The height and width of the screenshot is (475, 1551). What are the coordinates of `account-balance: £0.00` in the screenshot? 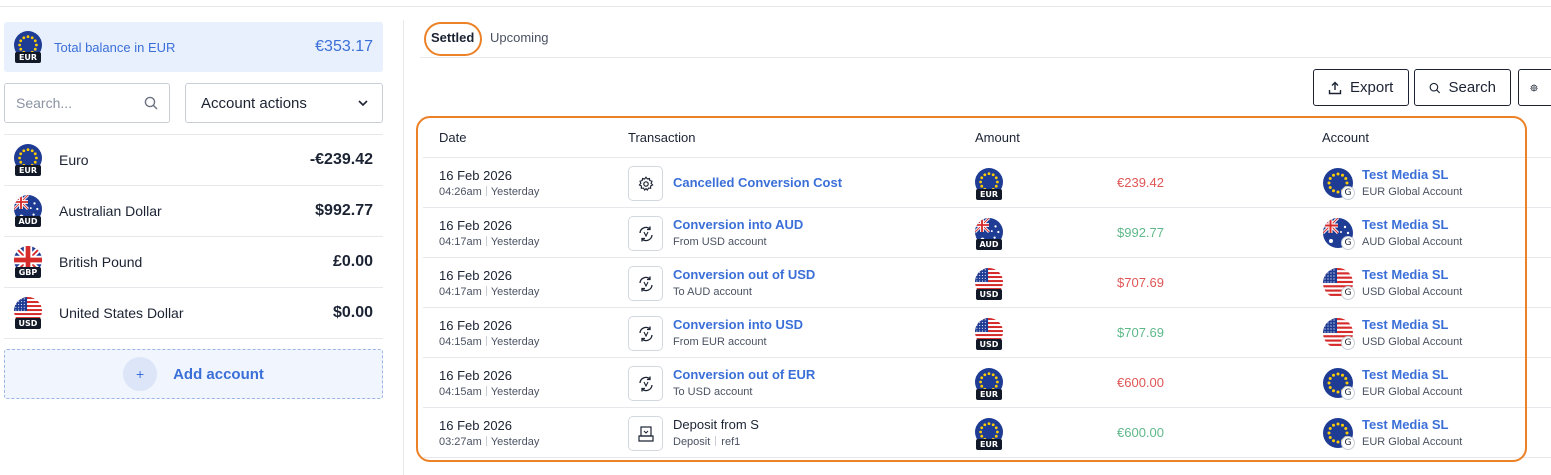 It's located at (352, 261).